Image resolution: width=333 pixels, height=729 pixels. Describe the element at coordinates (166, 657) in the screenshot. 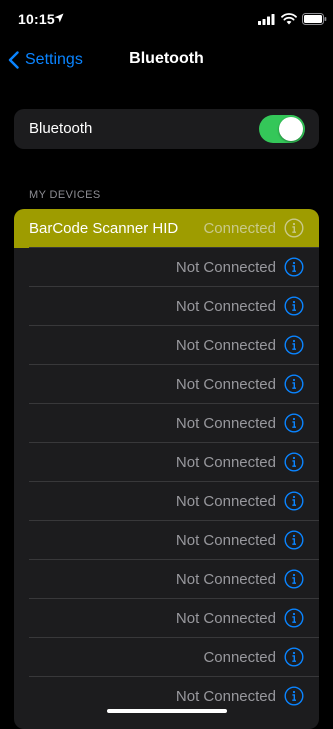

I see `device-row: Connected` at that location.